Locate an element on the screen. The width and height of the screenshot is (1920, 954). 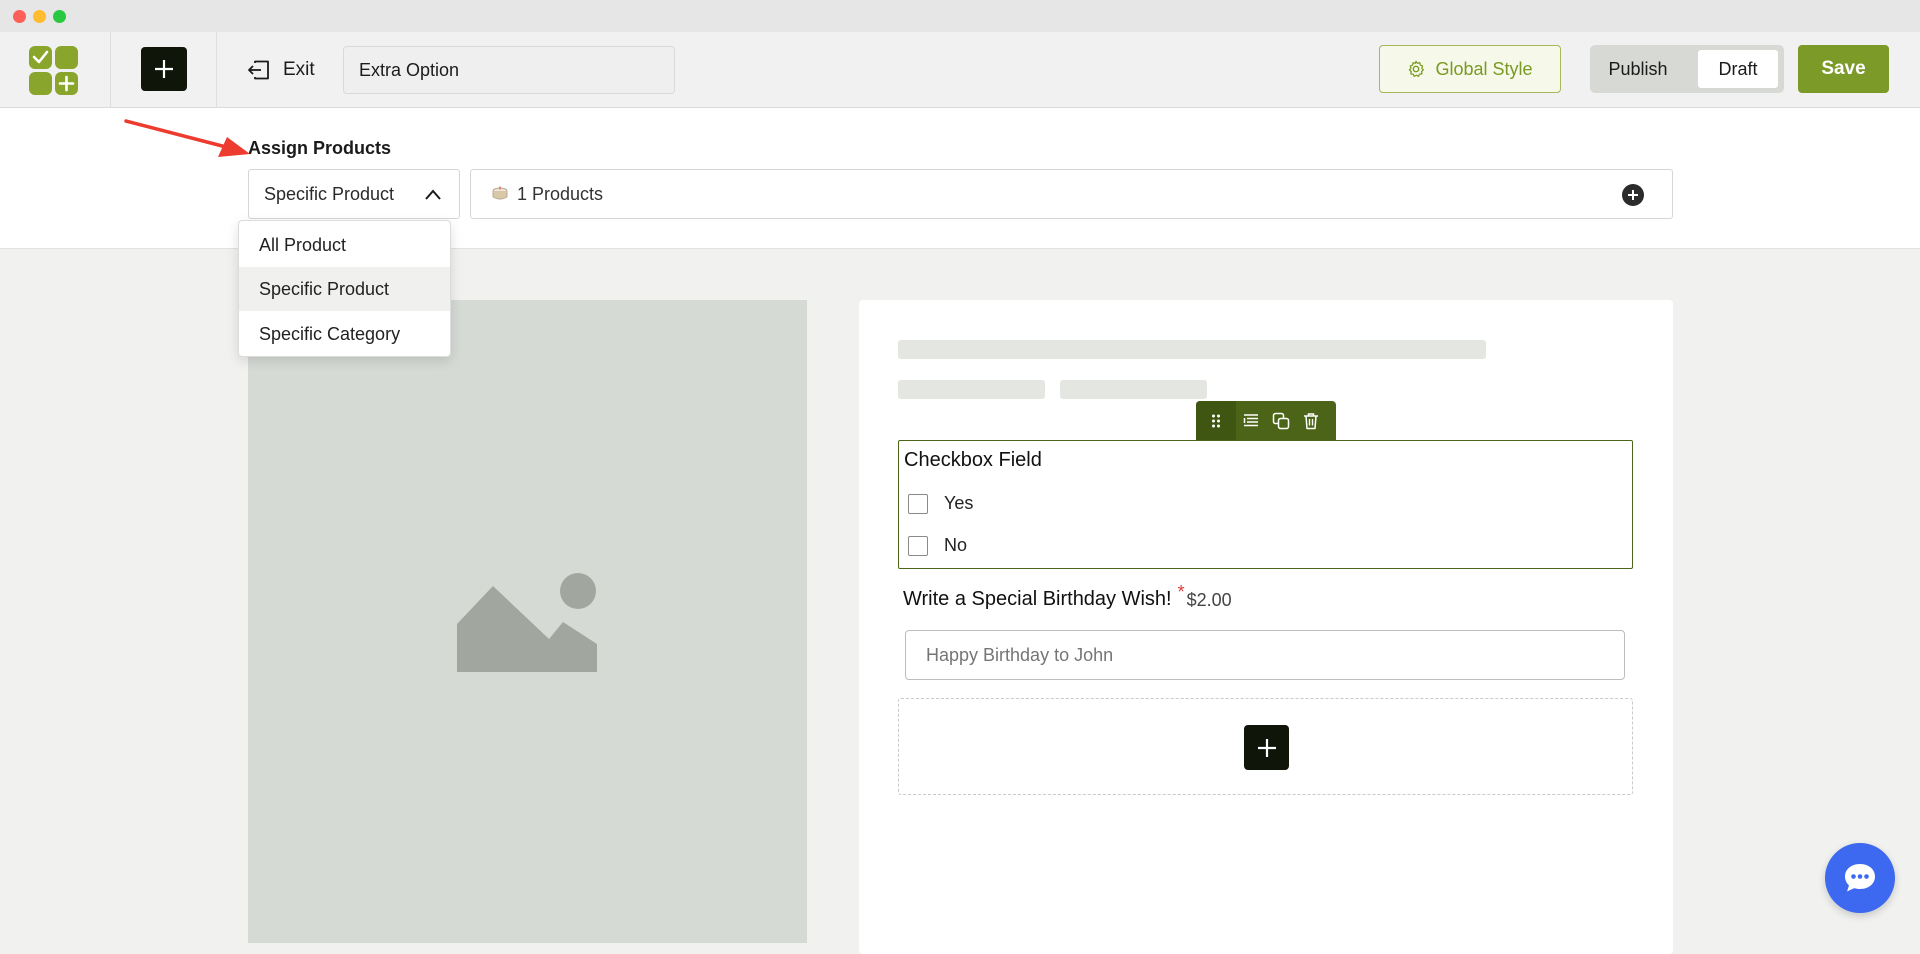
chat-support-button is located at coordinates (1860, 878).